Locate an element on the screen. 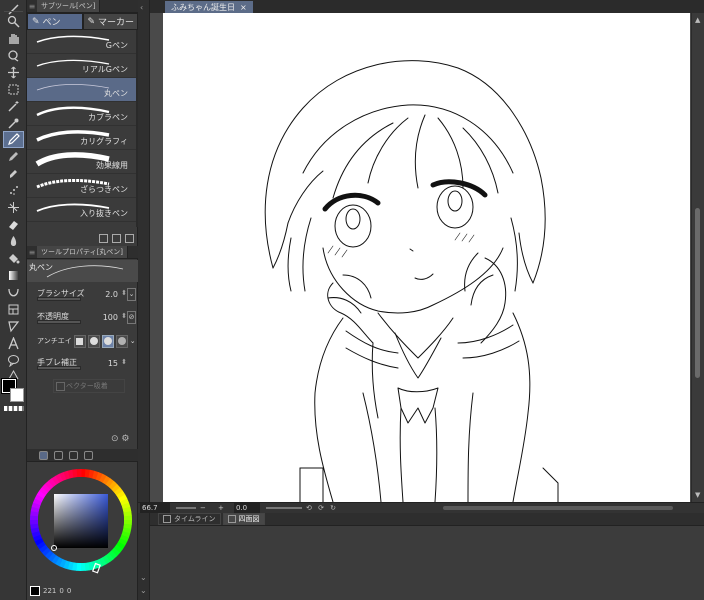  hand-icon is located at coordinates (13, 38).